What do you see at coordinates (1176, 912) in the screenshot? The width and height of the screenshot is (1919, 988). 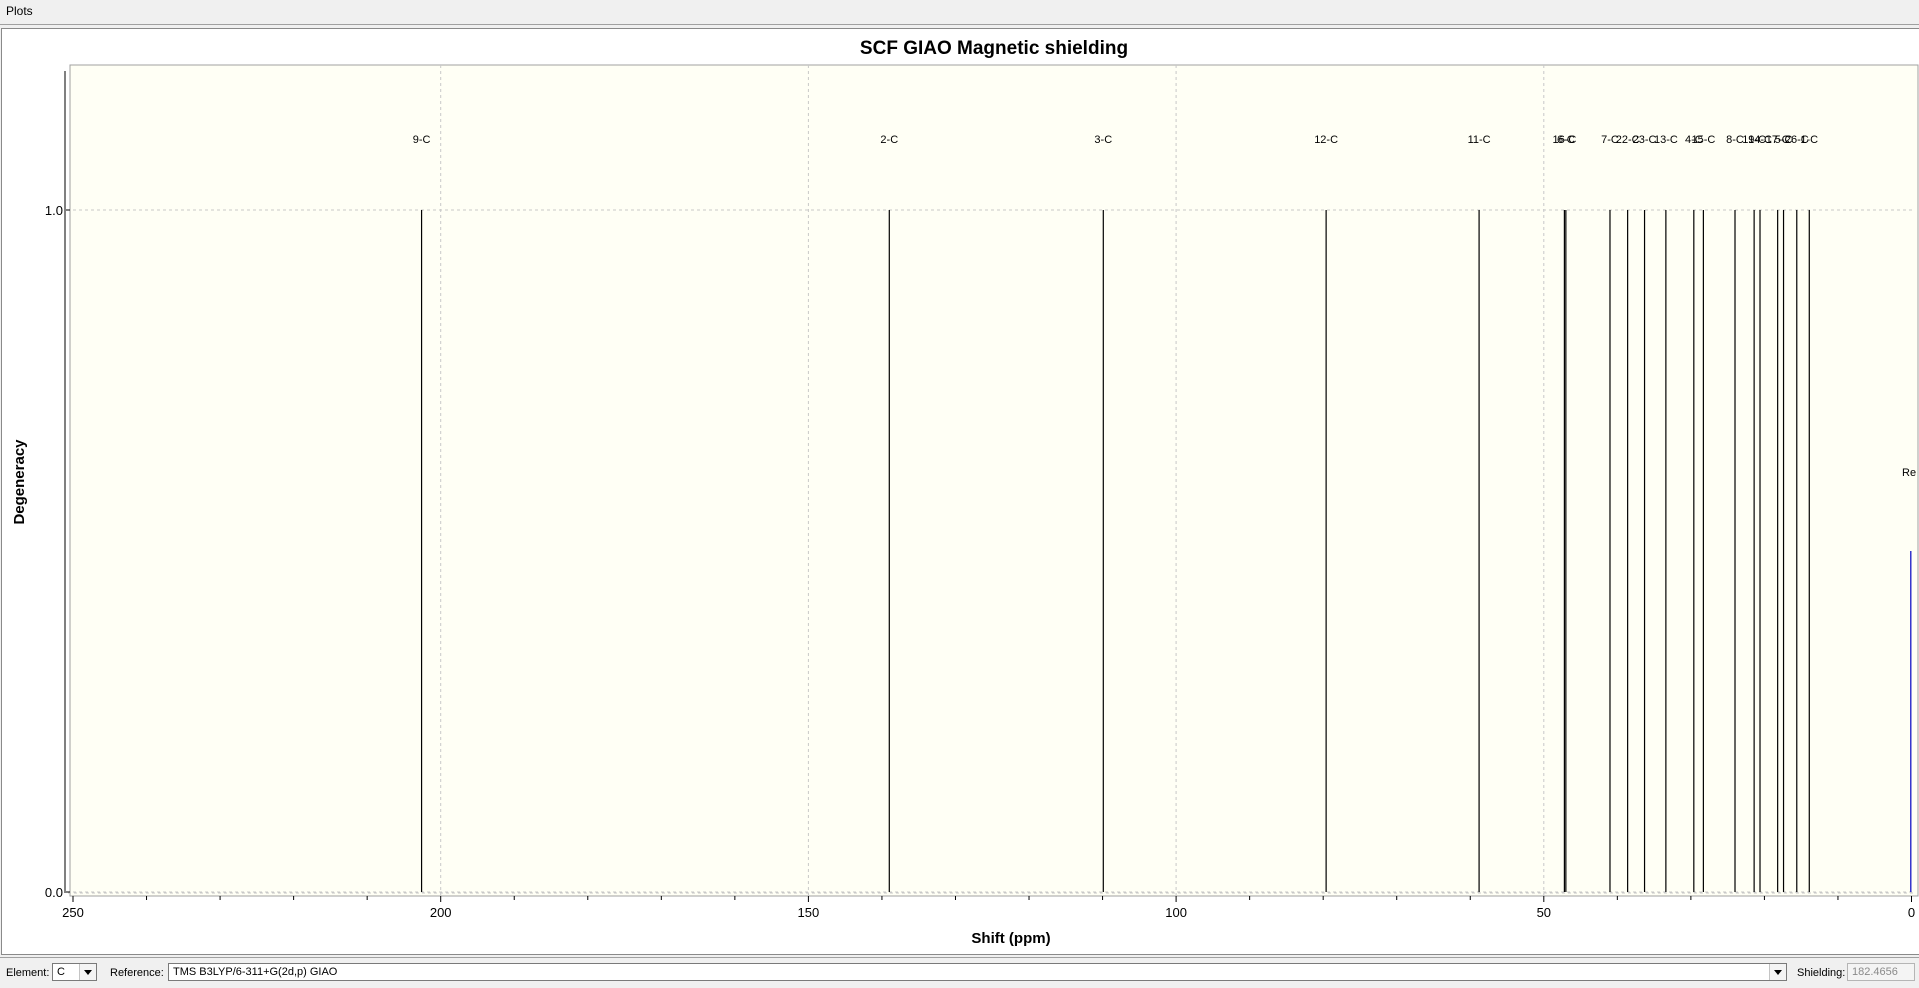 I see `x-tick-label: 100` at bounding box center [1176, 912].